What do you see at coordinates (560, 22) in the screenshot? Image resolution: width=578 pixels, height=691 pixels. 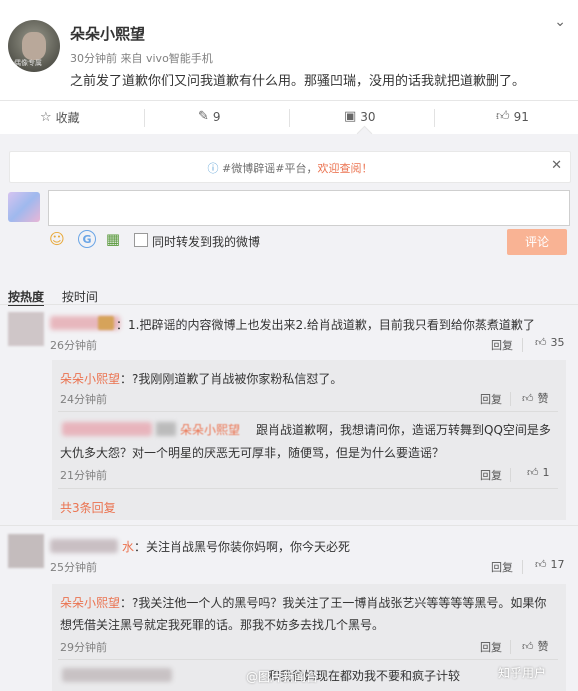 I see `chevron-down-icon: ⌄` at bounding box center [560, 22].